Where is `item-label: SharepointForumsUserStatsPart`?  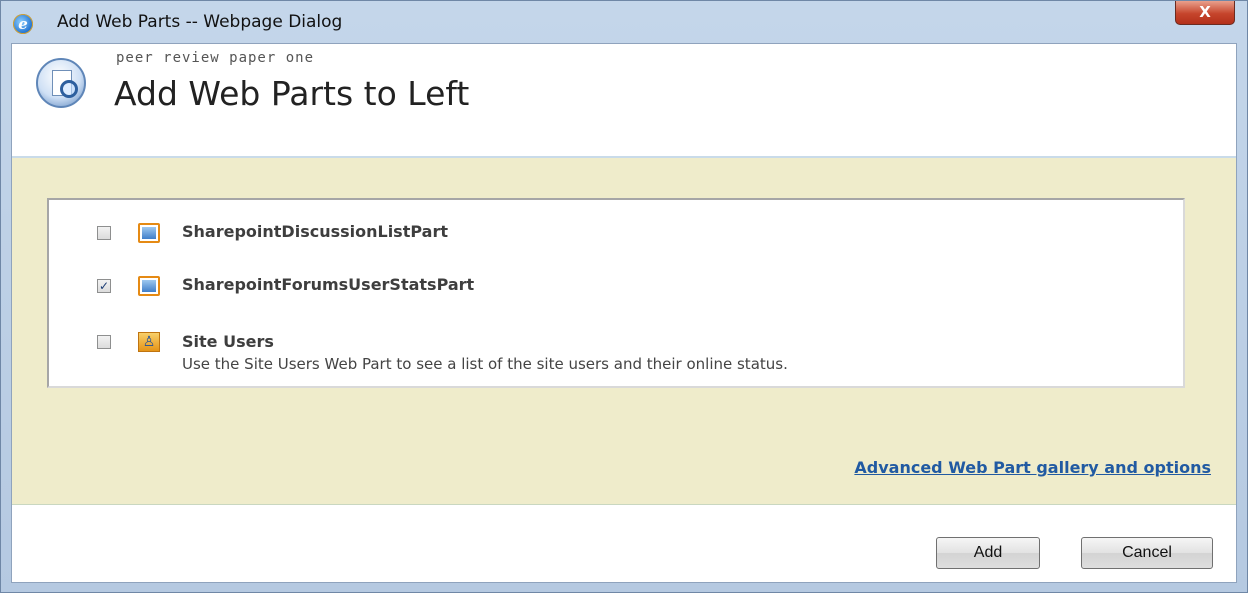
item-label: SharepointForumsUserStatsPart is located at coordinates (328, 284).